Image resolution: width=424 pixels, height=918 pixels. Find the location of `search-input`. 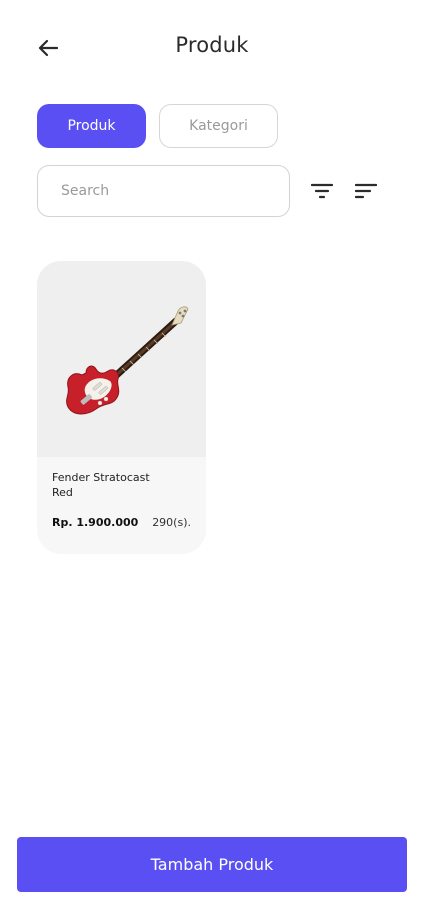

search-input is located at coordinates (163, 191).